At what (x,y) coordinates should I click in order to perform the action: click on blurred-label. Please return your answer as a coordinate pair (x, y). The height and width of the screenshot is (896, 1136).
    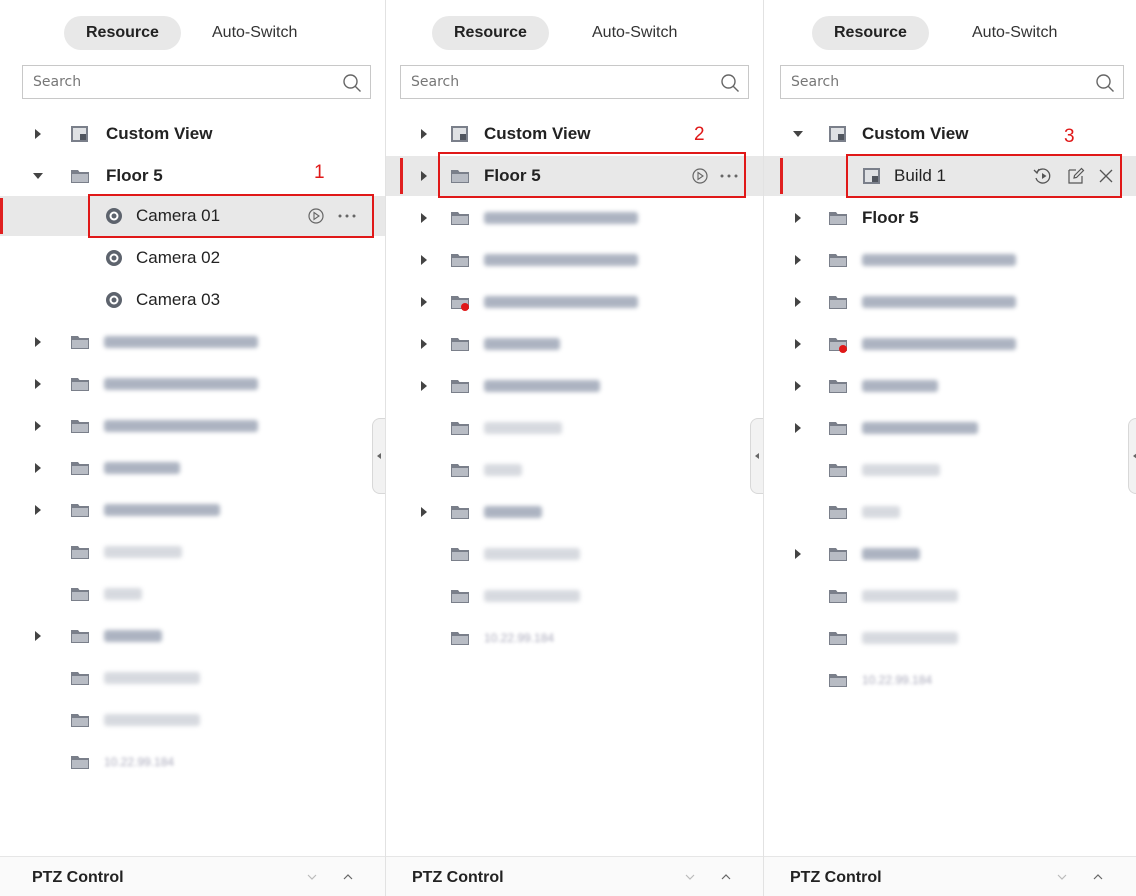
    Looking at the image, I should click on (181, 342).